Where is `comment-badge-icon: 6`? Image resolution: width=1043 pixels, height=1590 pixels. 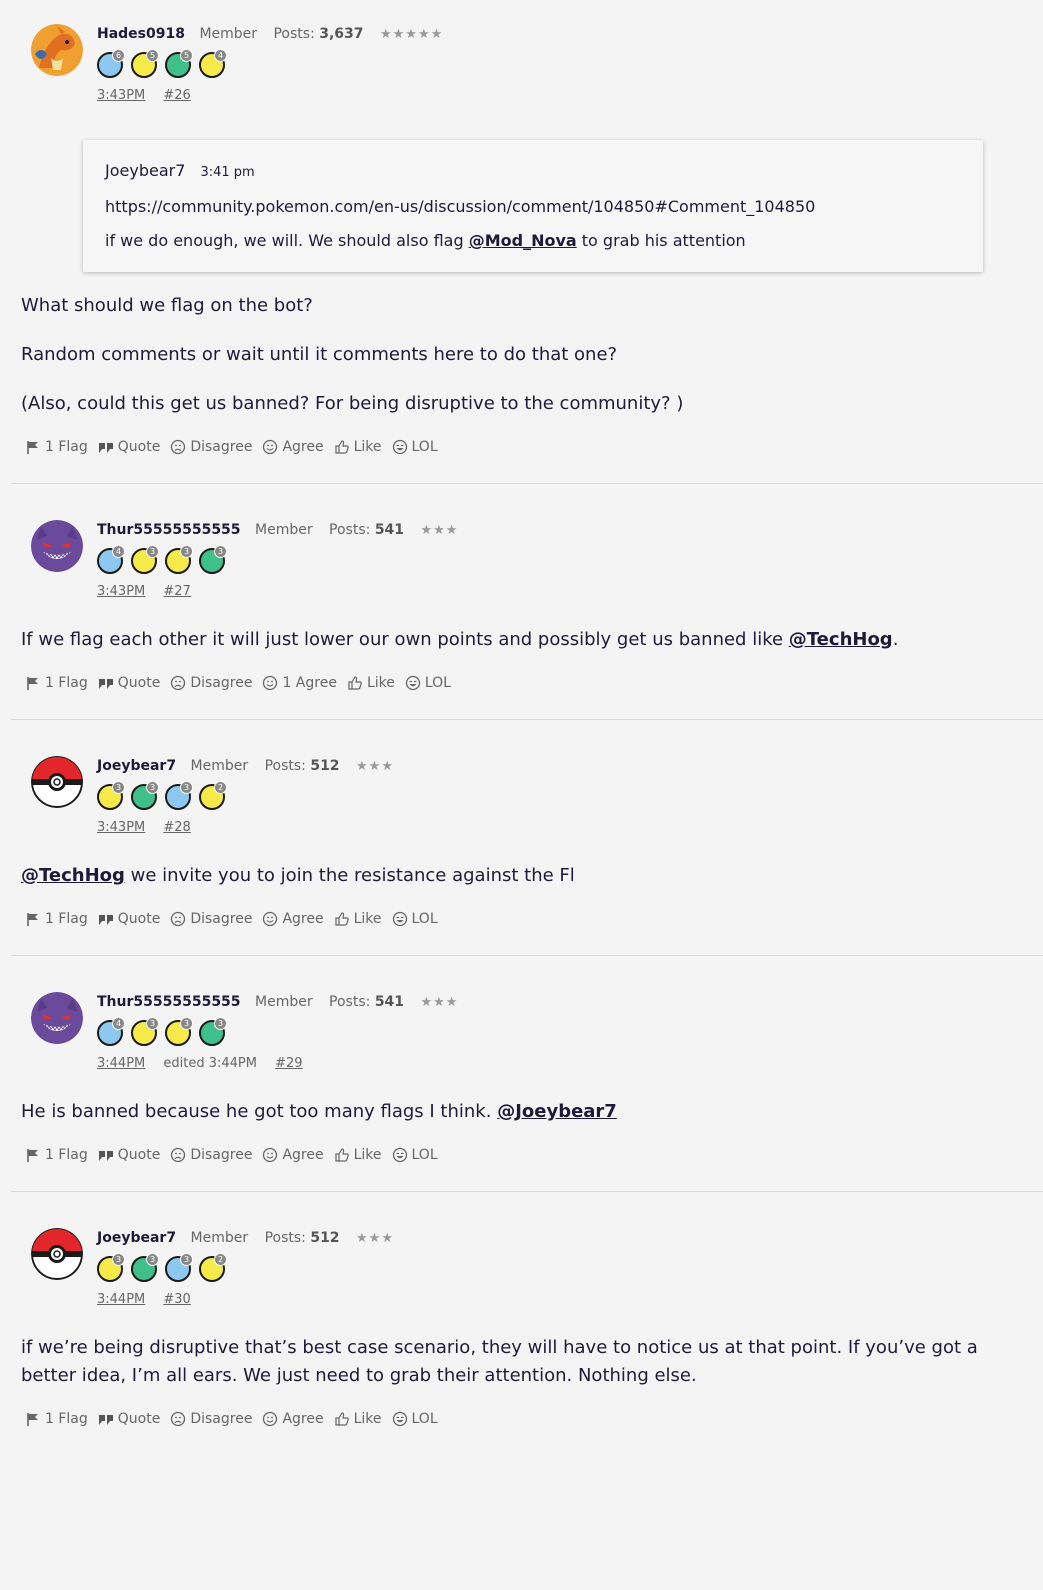 comment-badge-icon: 6 is located at coordinates (111, 63).